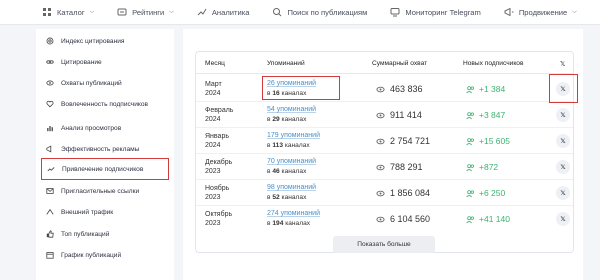  What do you see at coordinates (219, 214) in the screenshot?
I see `month-name: Октябрь` at bounding box center [219, 214].